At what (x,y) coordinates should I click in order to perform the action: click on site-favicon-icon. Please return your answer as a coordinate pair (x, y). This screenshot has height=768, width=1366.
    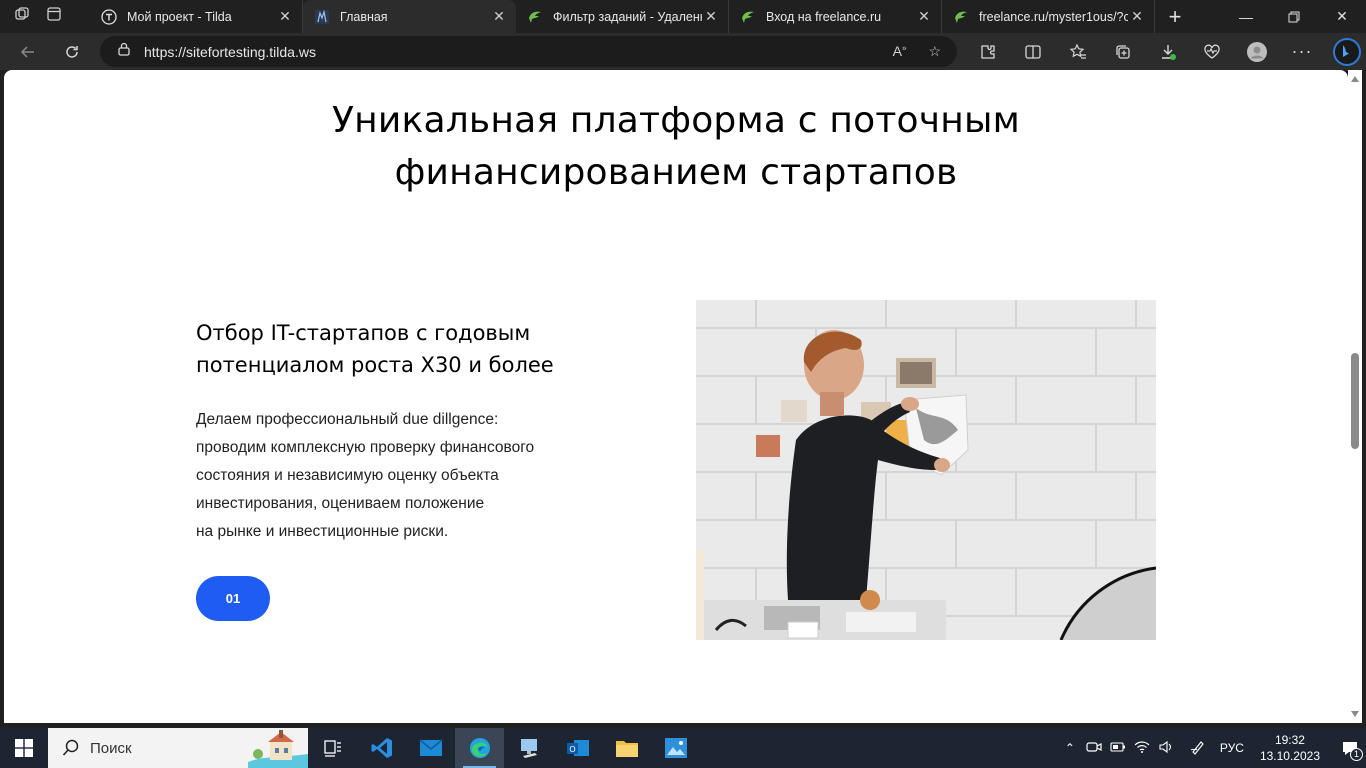
    Looking at the image, I should click on (322, 17).